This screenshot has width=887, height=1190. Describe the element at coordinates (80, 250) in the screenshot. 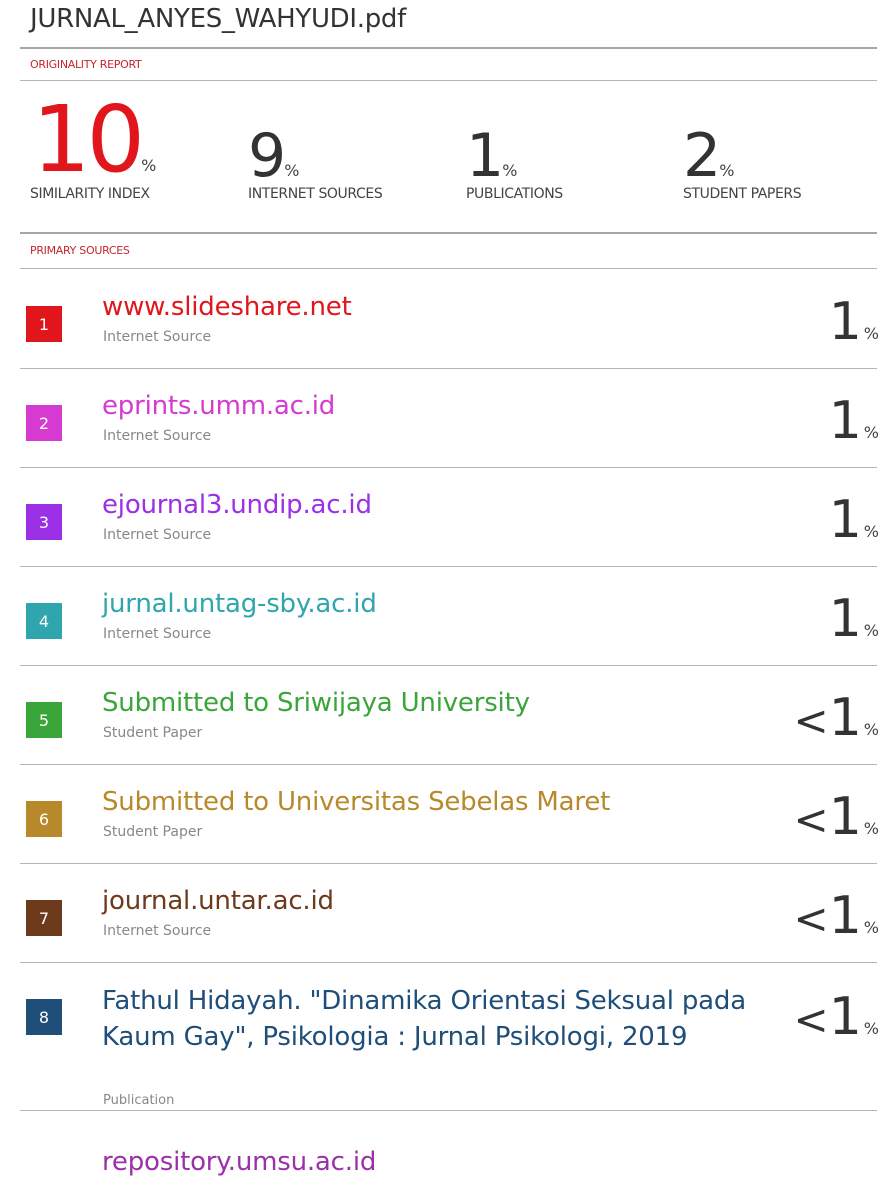

I see `primary-sources-label: PRIMARY SOURCES` at that location.